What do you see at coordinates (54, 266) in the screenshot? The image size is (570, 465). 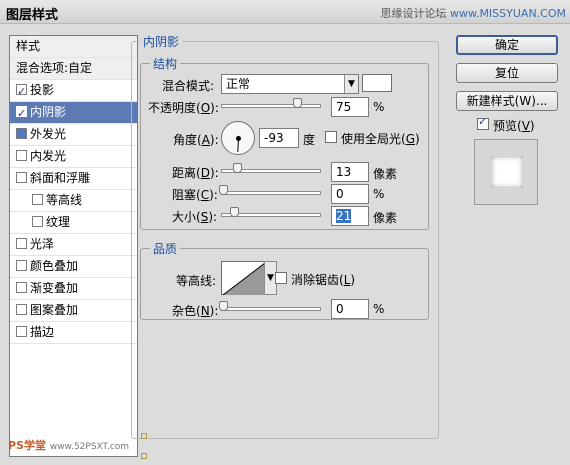 I see `style-list-item-label: 颜色叠加` at bounding box center [54, 266].